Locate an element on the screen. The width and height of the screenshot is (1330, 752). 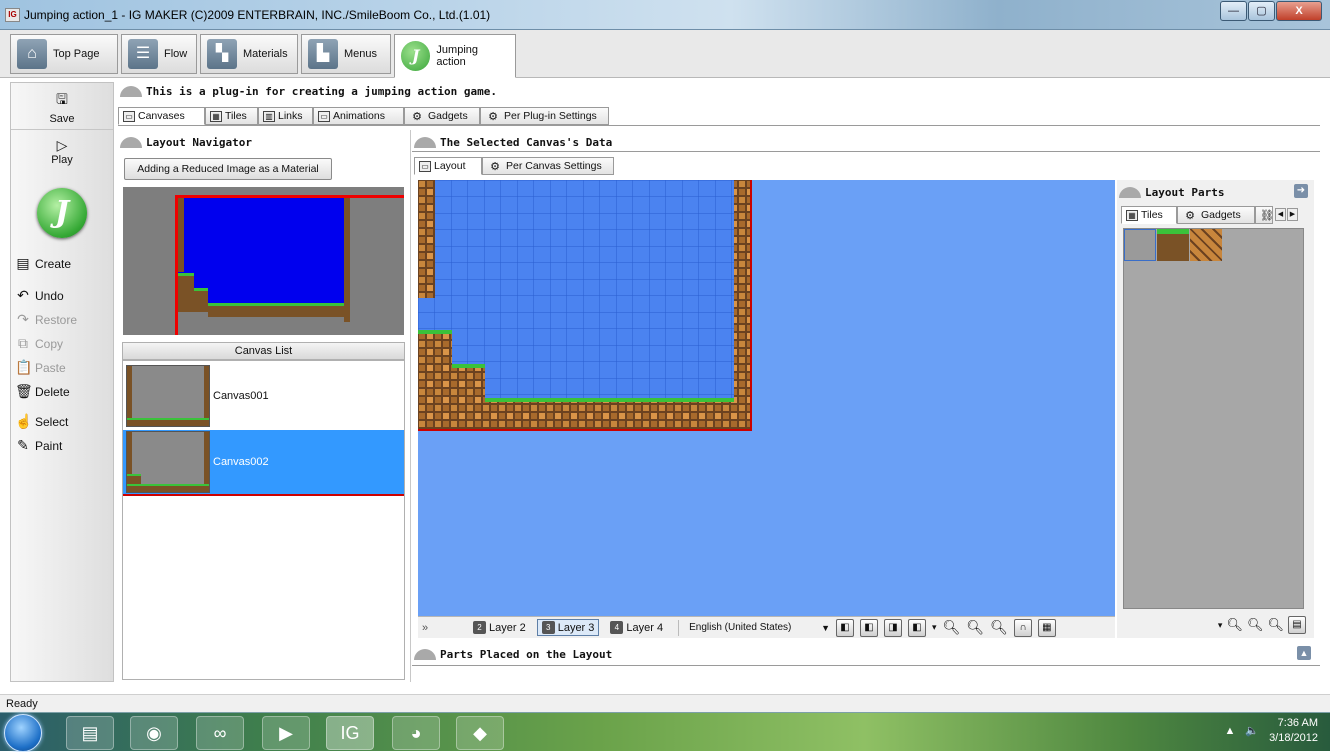
tab-canvases: ▭ Canvases is located at coordinates (161, 116).